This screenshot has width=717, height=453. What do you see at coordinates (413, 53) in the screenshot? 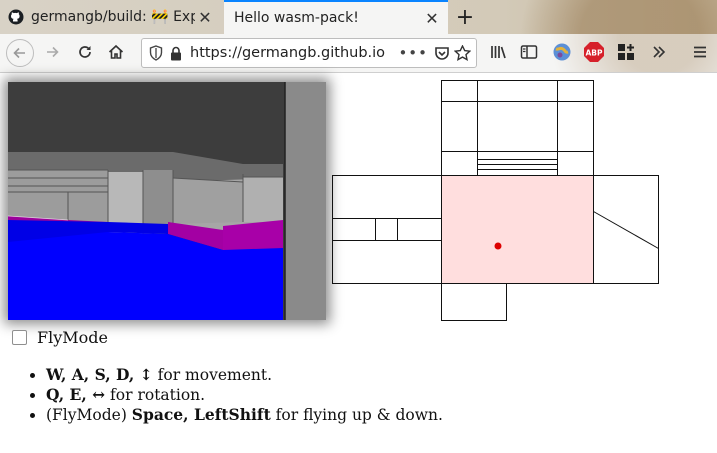
I see `page-actions-more-icon: •••` at bounding box center [413, 53].